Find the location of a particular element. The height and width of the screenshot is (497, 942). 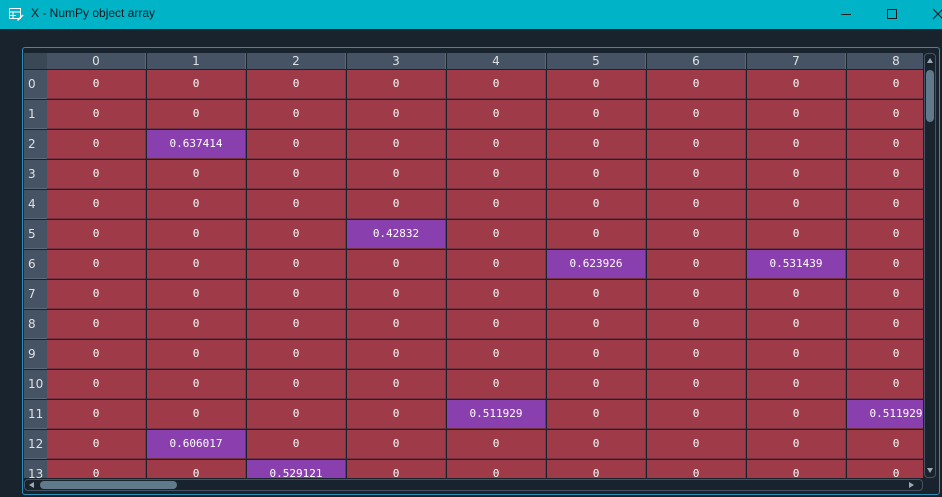

table-cell: 0.529121 is located at coordinates (296, 469).